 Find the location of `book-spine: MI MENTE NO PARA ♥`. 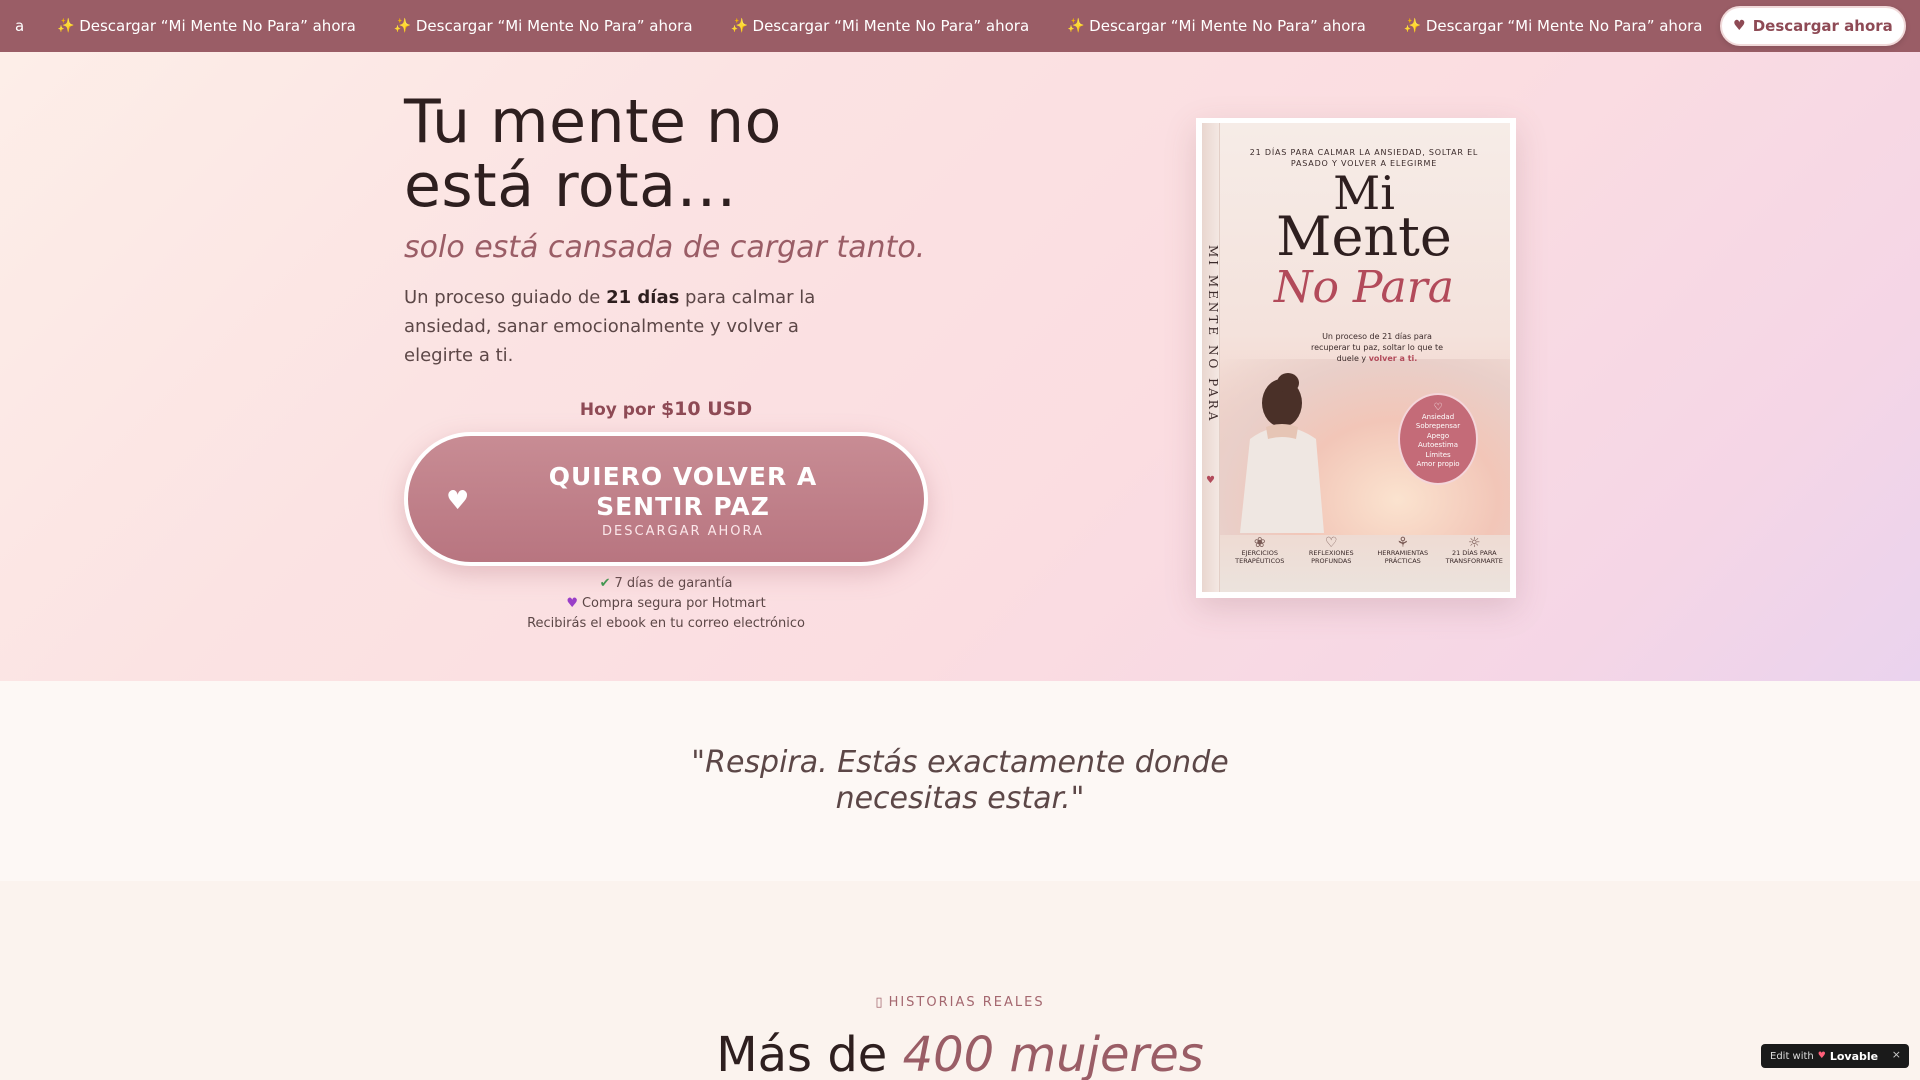

book-spine: MI MENTE NO PARA ♥ is located at coordinates (1211, 357).